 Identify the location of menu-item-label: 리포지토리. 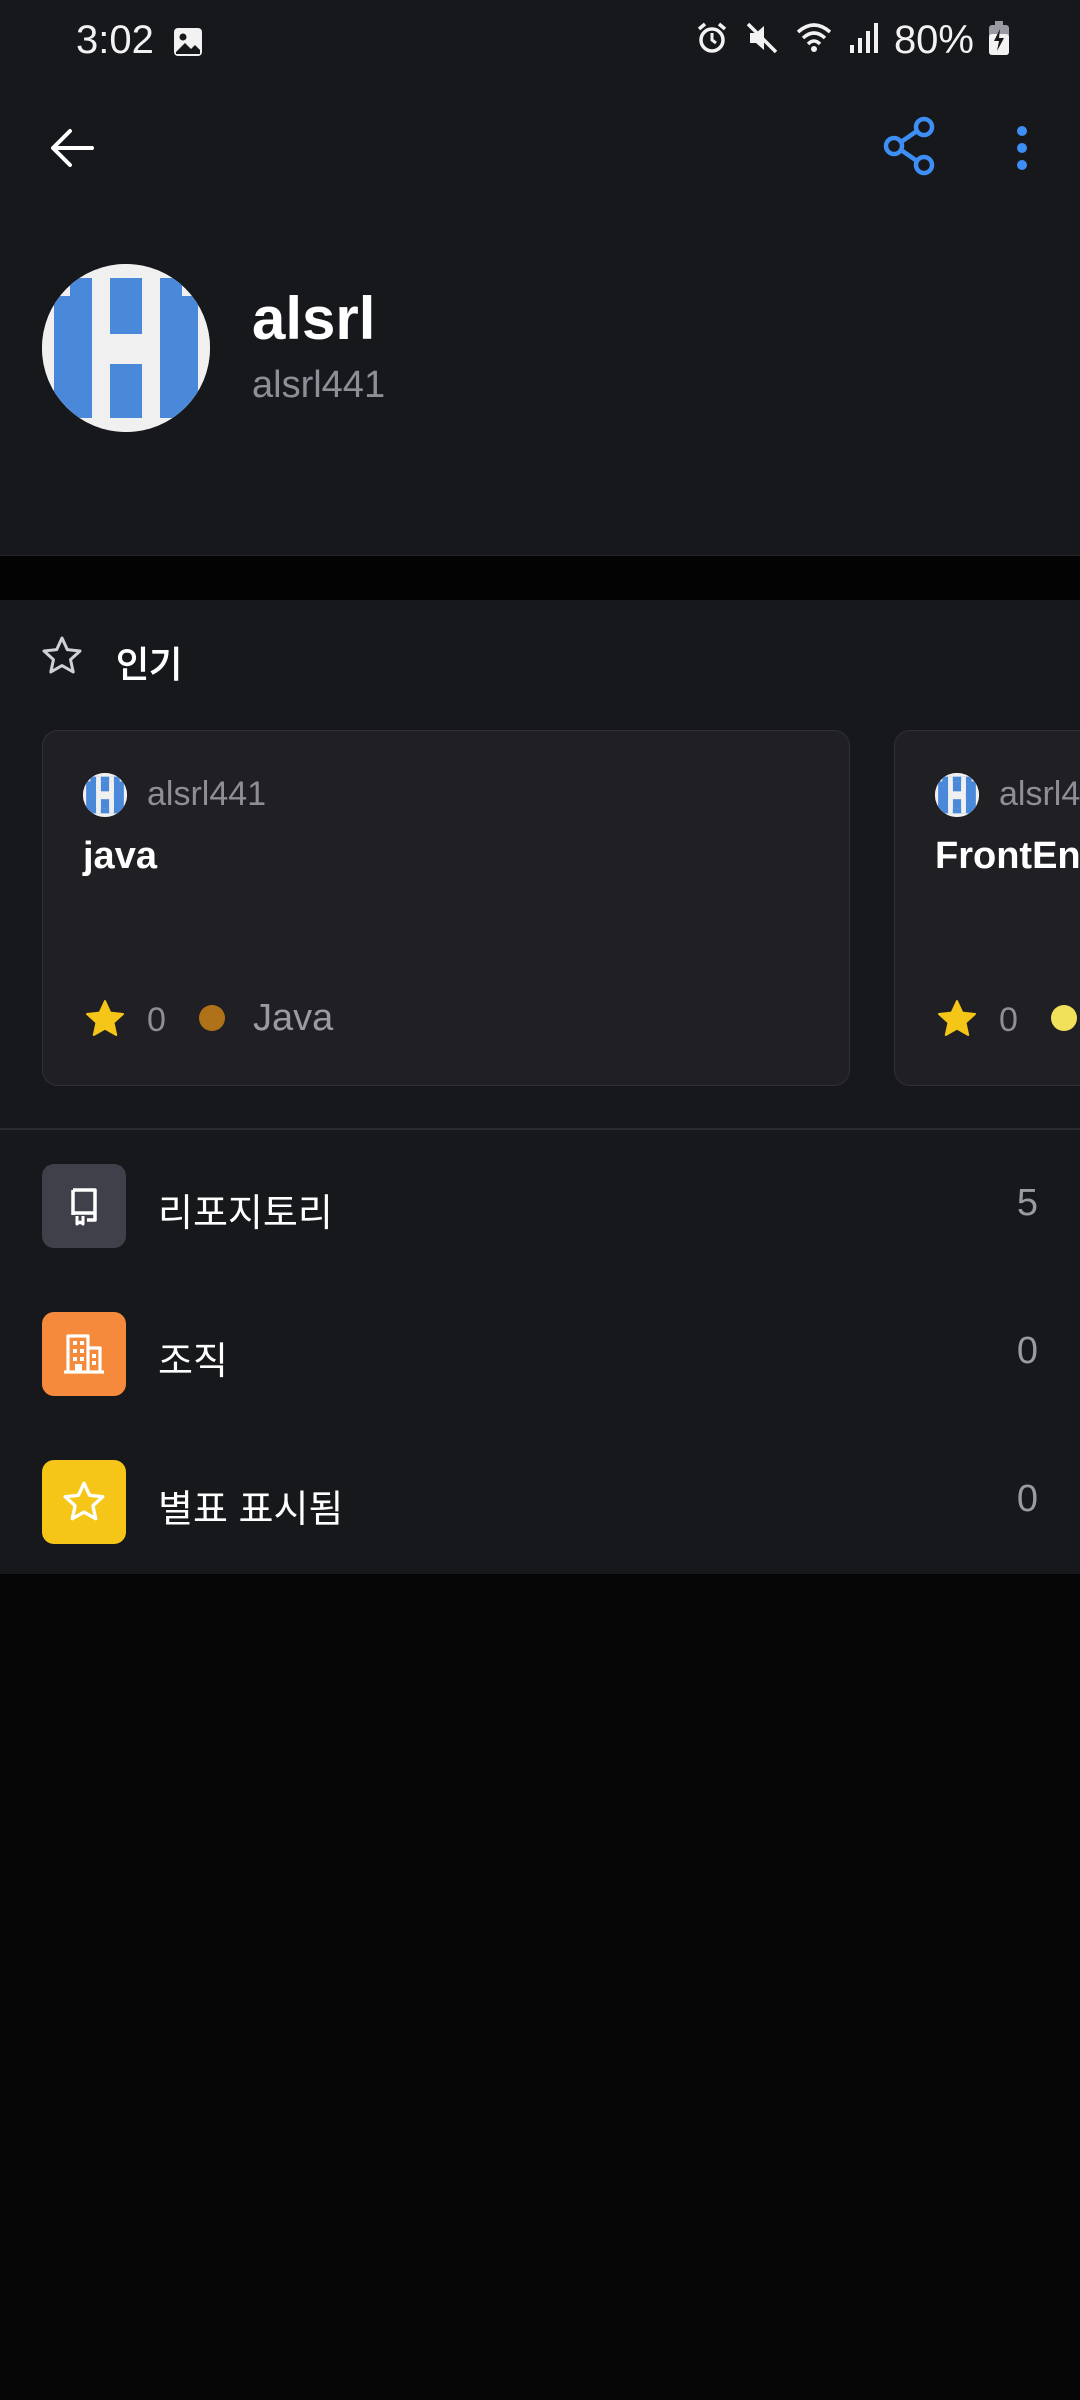
(245, 1214).